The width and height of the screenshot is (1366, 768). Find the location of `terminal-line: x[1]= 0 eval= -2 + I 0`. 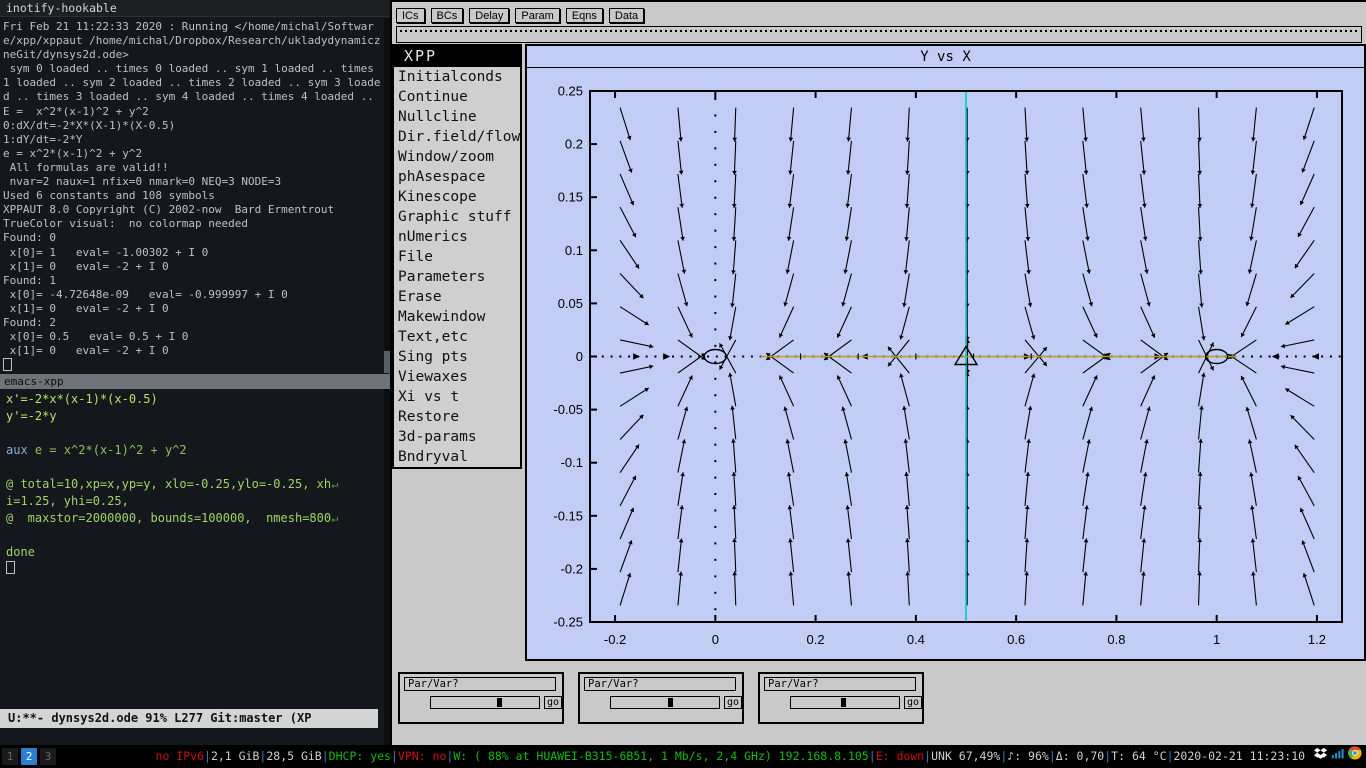

terminal-line: x[1]= 0 eval= -2 + I 0 is located at coordinates (89, 308).